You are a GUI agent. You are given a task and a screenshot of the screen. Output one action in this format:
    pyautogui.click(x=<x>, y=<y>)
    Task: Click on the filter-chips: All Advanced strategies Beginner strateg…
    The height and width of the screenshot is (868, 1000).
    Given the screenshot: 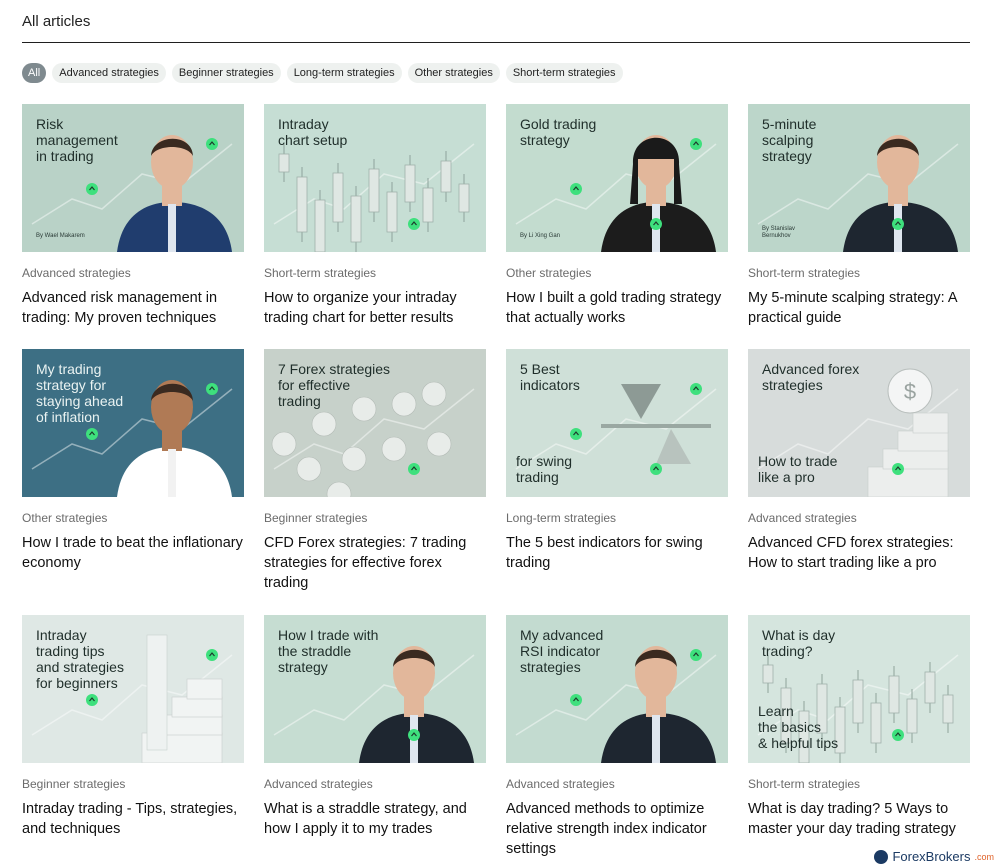 What is the action you would take?
    pyautogui.click(x=322, y=73)
    